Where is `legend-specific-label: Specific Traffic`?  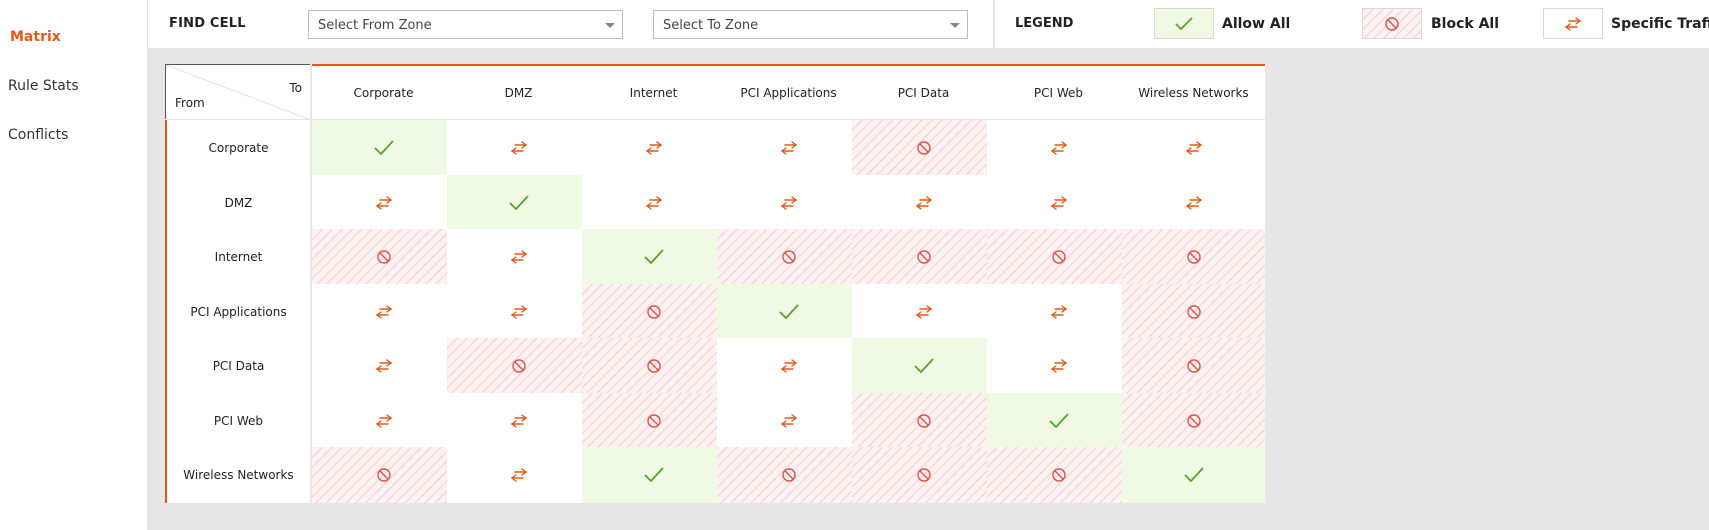 legend-specific-label: Specific Traffic is located at coordinates (1660, 24).